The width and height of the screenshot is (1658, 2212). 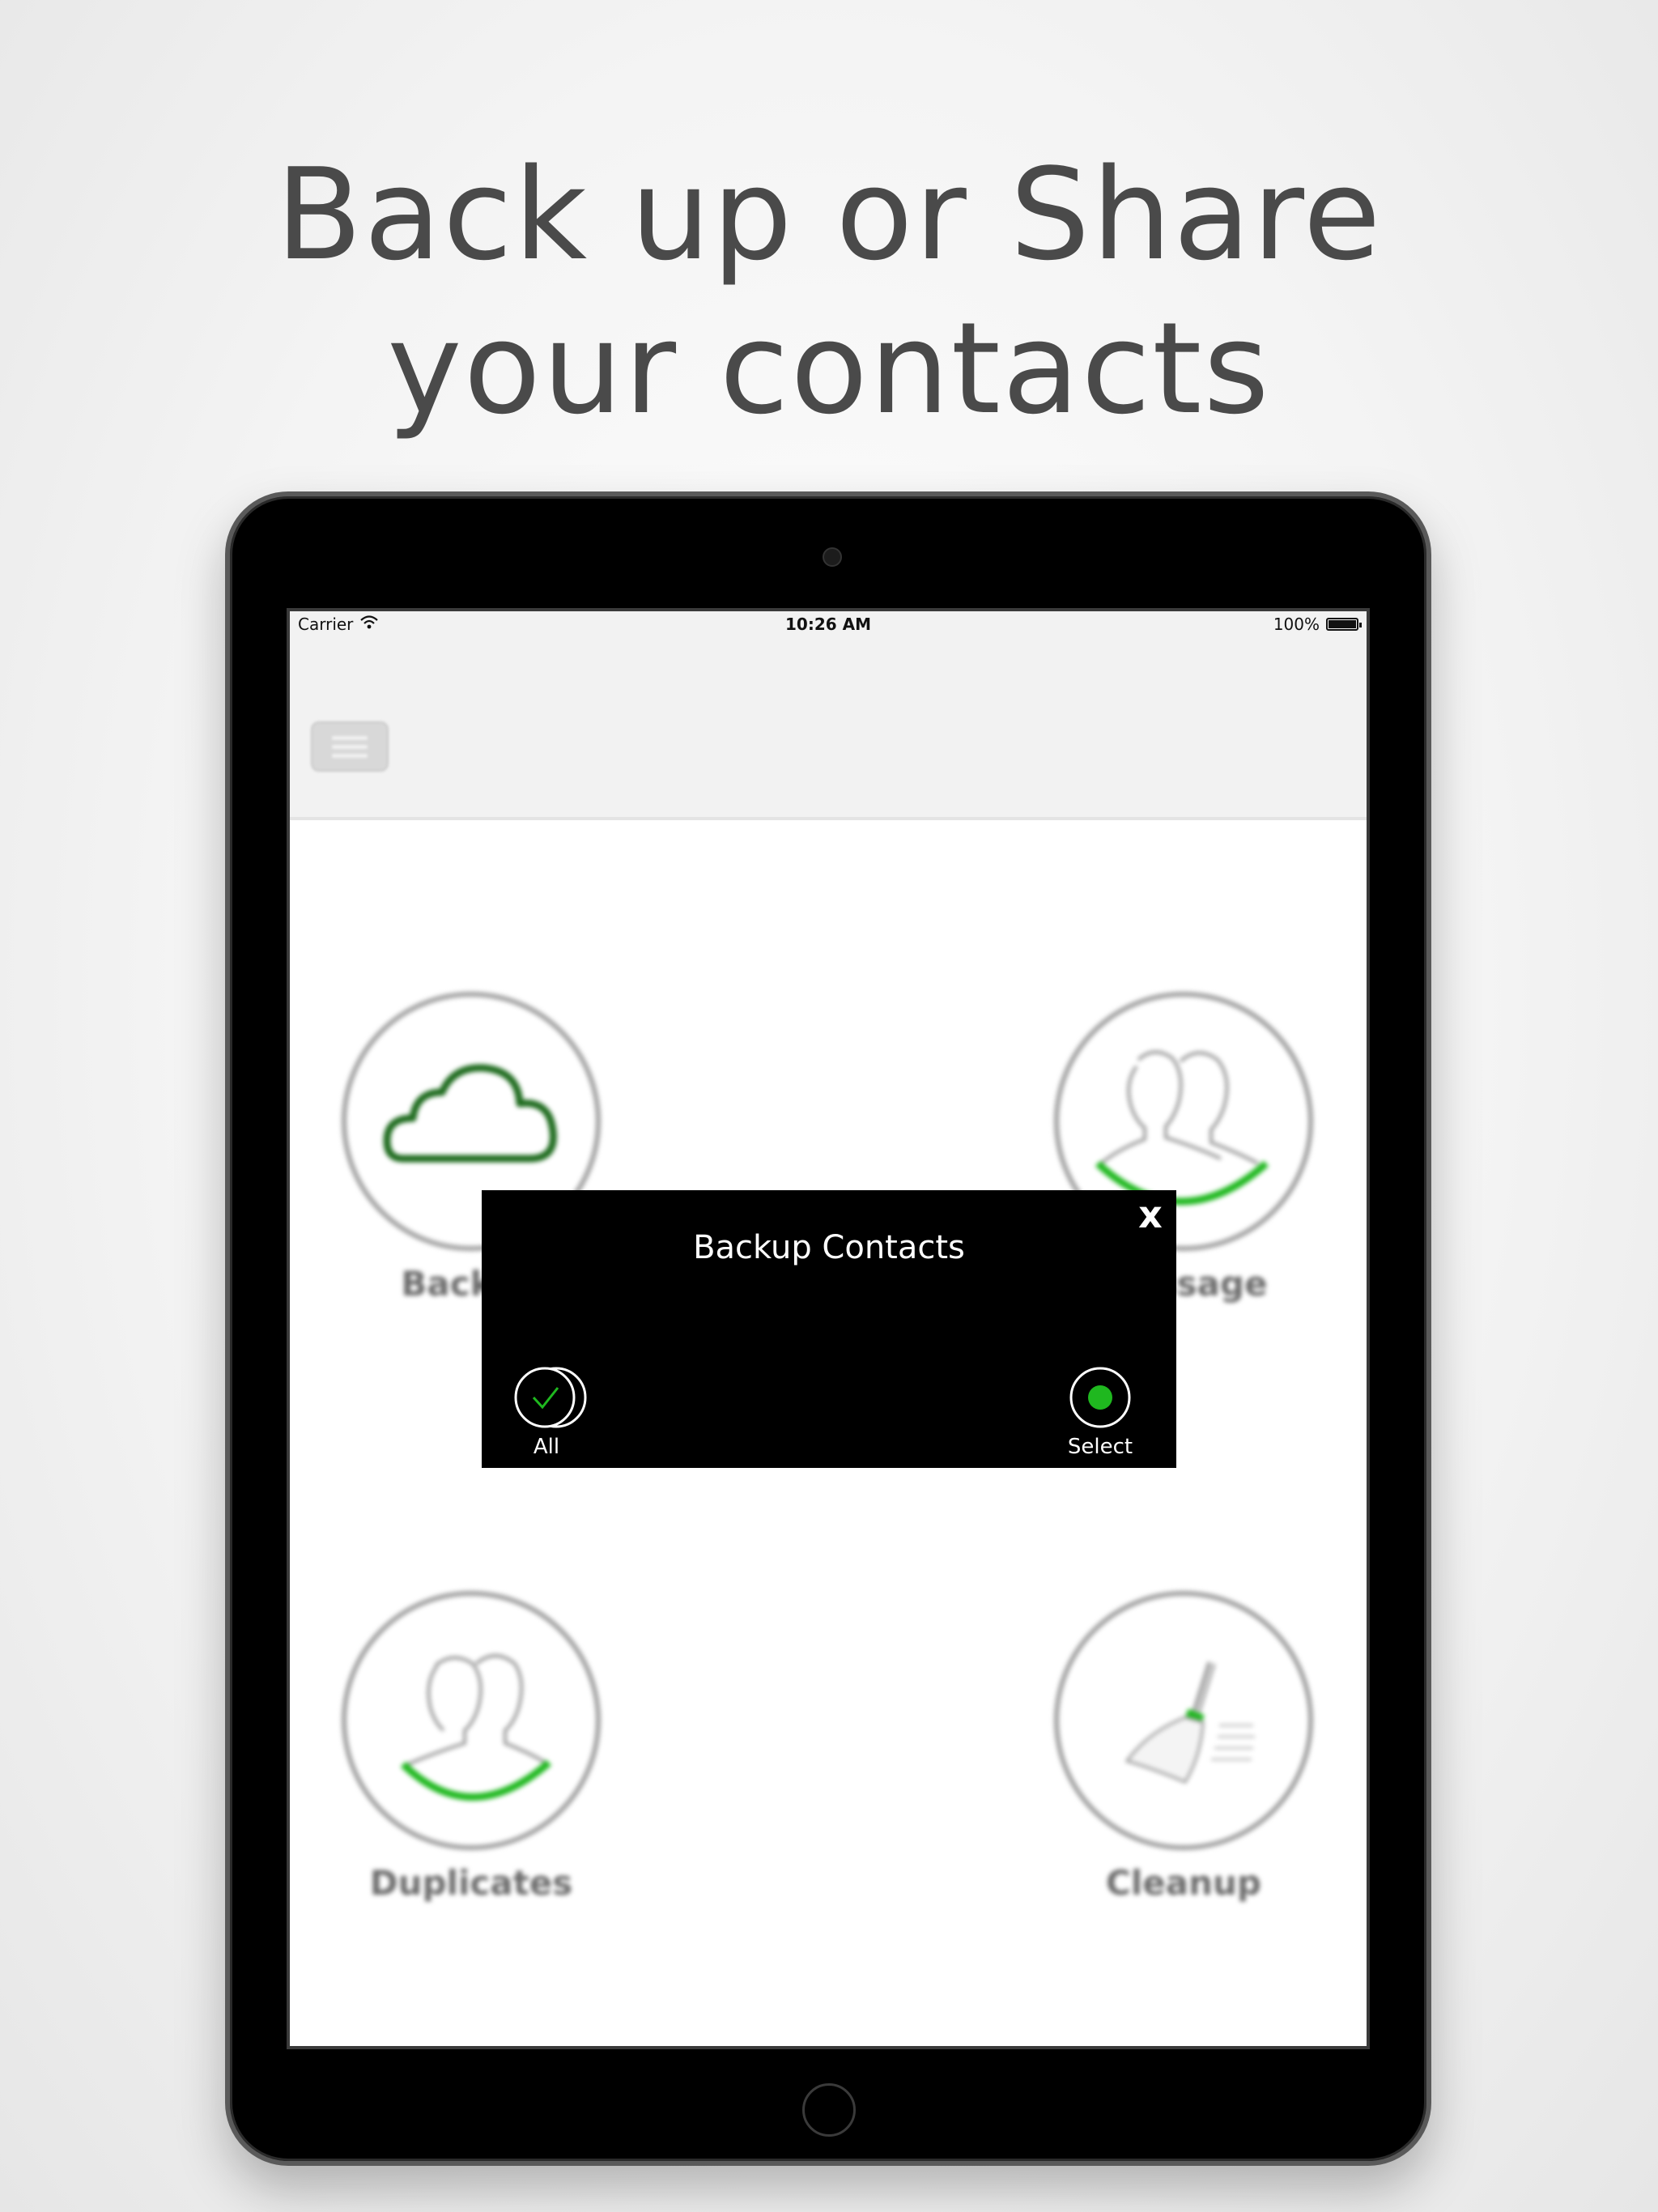 What do you see at coordinates (832, 557) in the screenshot?
I see `camera-icon` at bounding box center [832, 557].